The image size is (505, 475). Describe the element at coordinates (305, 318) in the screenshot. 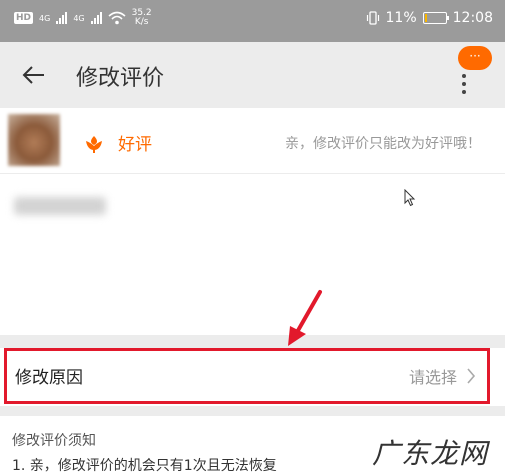

I see `annotation-arrow-icon` at that location.